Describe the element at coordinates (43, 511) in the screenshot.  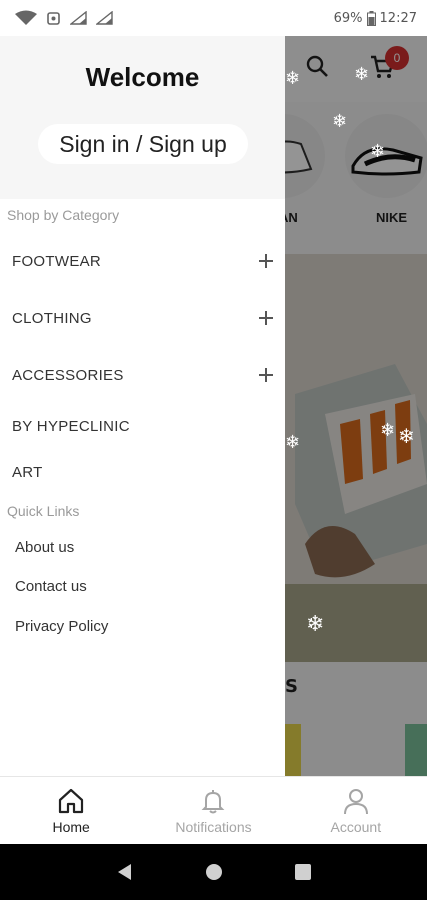
I see `quick-links-label: Quick Links` at that location.